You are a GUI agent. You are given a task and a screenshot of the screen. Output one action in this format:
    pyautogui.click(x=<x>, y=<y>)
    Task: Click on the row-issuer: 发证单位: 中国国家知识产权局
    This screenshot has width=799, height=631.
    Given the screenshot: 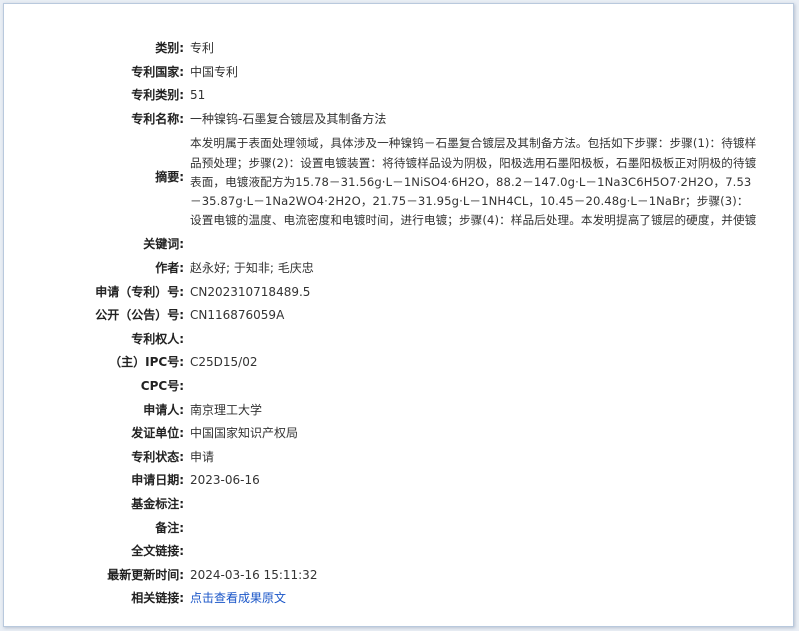 What is the action you would take?
    pyautogui.click(x=398, y=434)
    